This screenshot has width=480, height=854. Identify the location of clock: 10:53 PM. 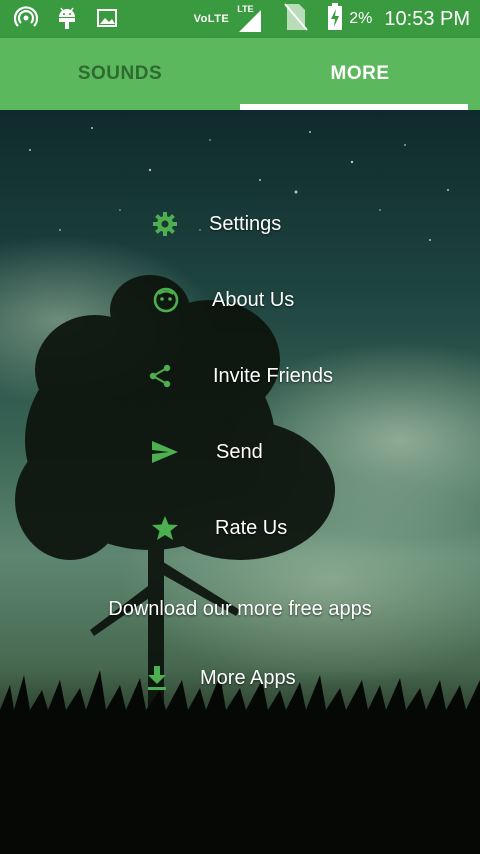
(427, 18).